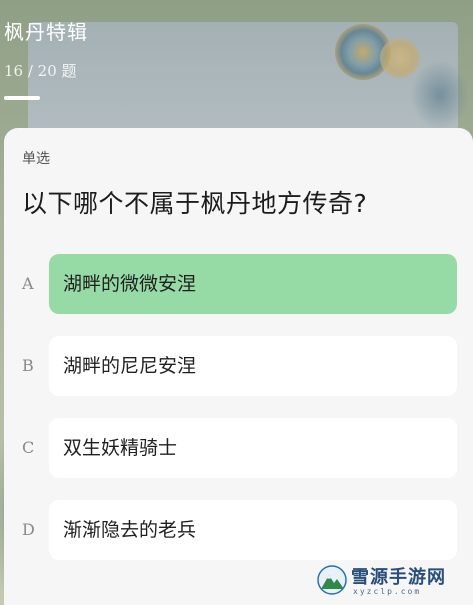 Image resolution: width=473 pixels, height=605 pixels. What do you see at coordinates (28, 283) in the screenshot?
I see `option-letter: A` at bounding box center [28, 283].